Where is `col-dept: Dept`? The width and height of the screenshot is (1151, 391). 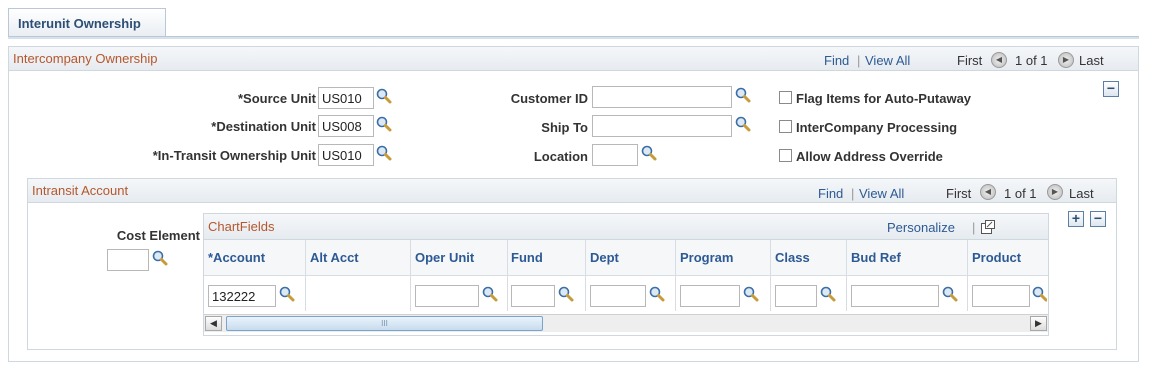 col-dept: Dept is located at coordinates (604, 257).